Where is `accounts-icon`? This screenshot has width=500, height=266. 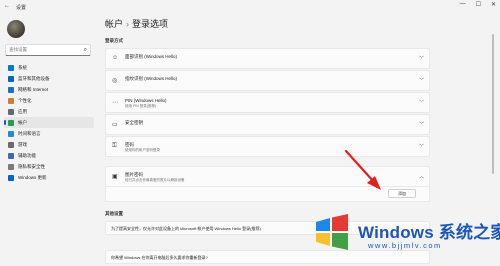
accounts-icon is located at coordinates (11, 122).